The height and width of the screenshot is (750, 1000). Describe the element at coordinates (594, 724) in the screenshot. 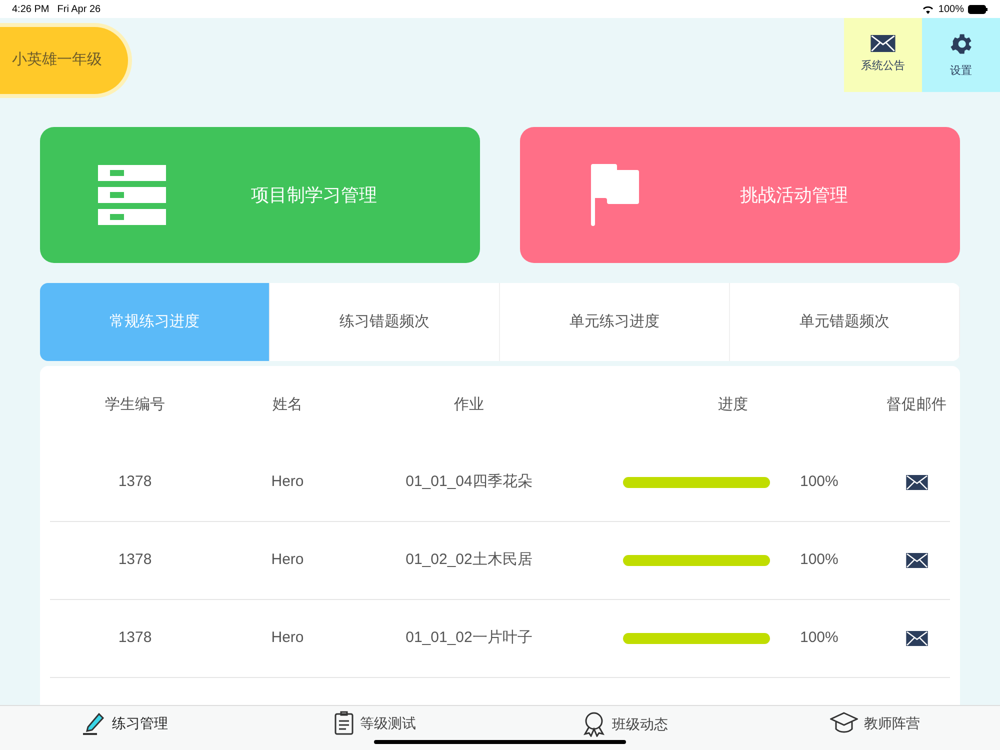

I see `medal-icon` at that location.